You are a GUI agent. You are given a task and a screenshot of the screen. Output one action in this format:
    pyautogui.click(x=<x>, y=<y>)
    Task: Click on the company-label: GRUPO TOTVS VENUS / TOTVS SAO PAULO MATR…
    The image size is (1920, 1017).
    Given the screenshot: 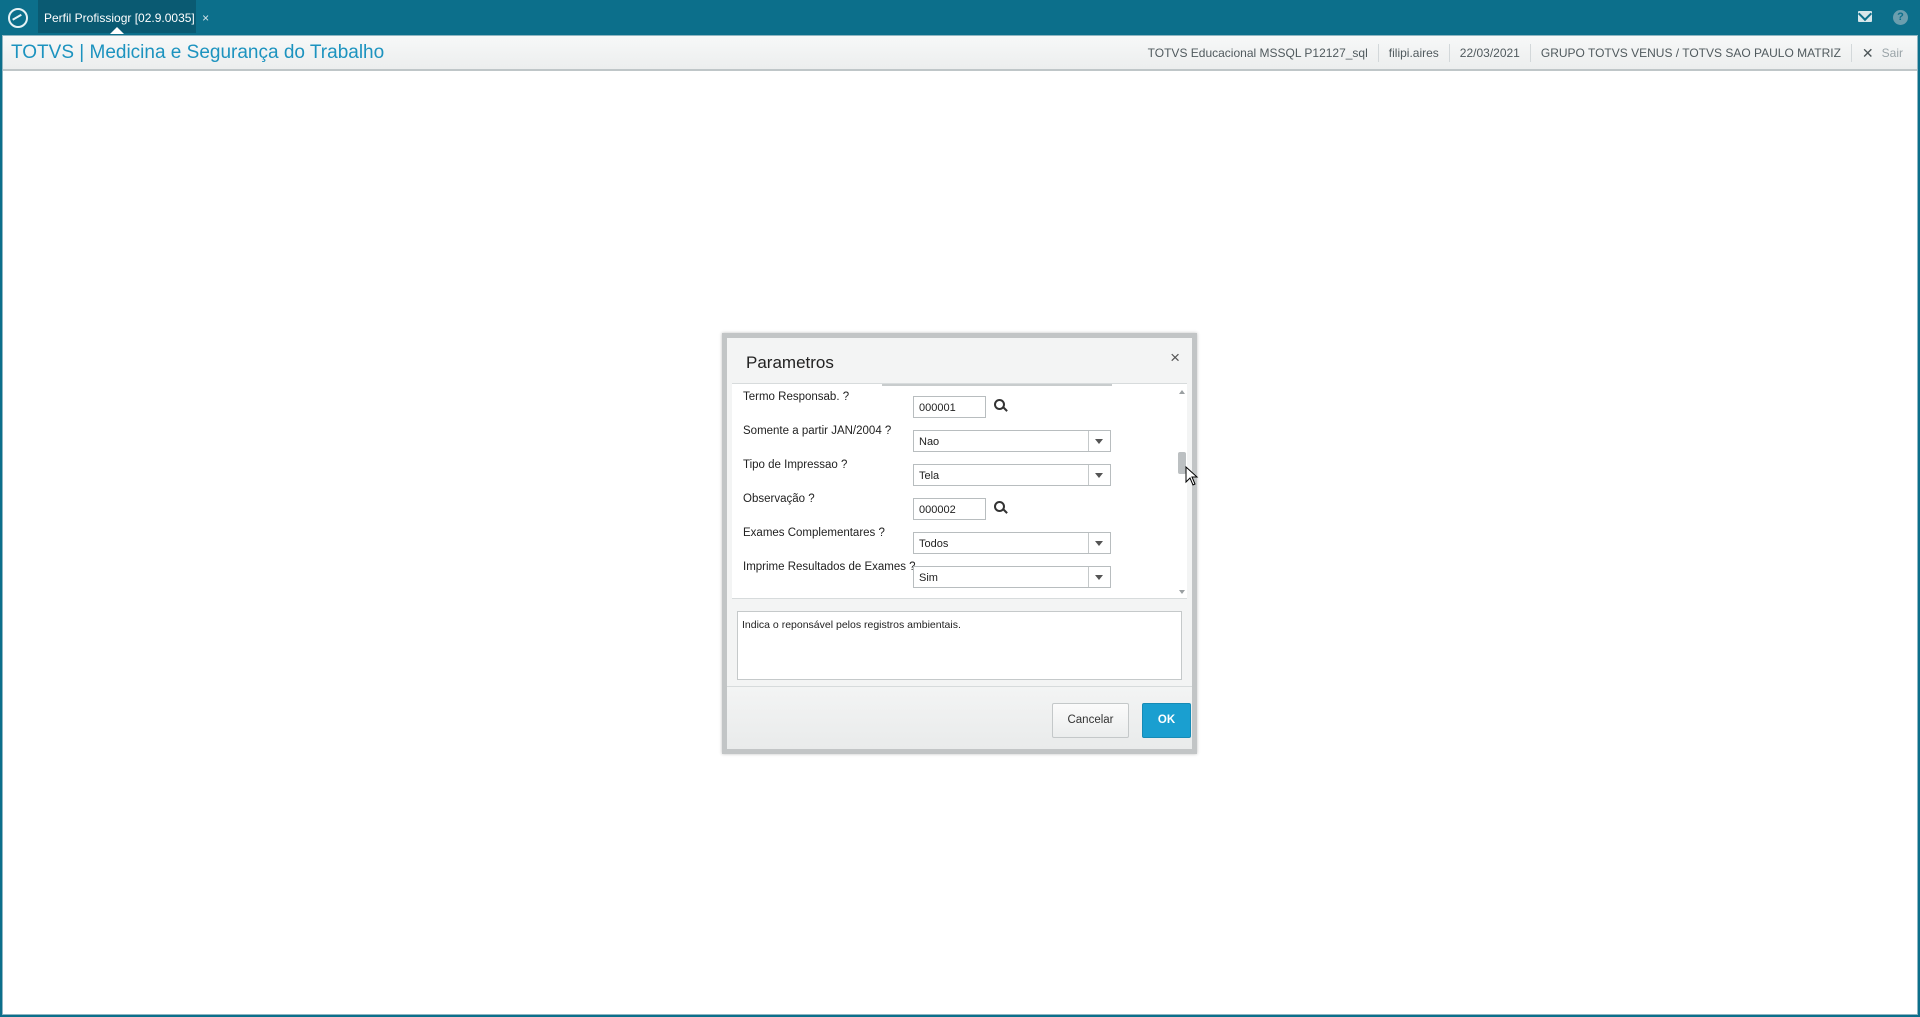 What is the action you would take?
    pyautogui.click(x=1690, y=52)
    